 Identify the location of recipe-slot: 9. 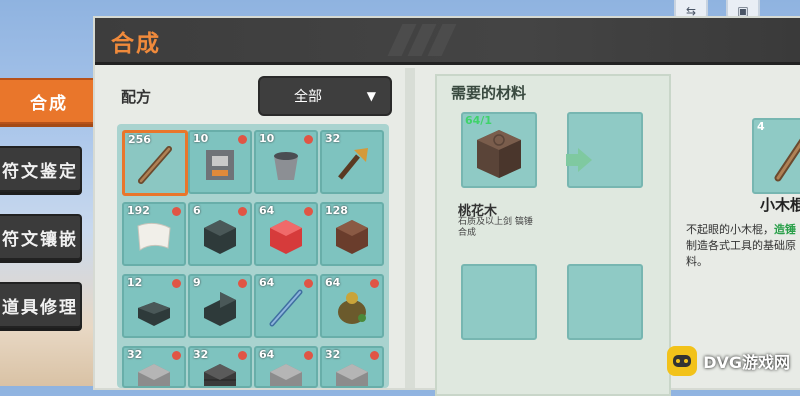
(220, 306).